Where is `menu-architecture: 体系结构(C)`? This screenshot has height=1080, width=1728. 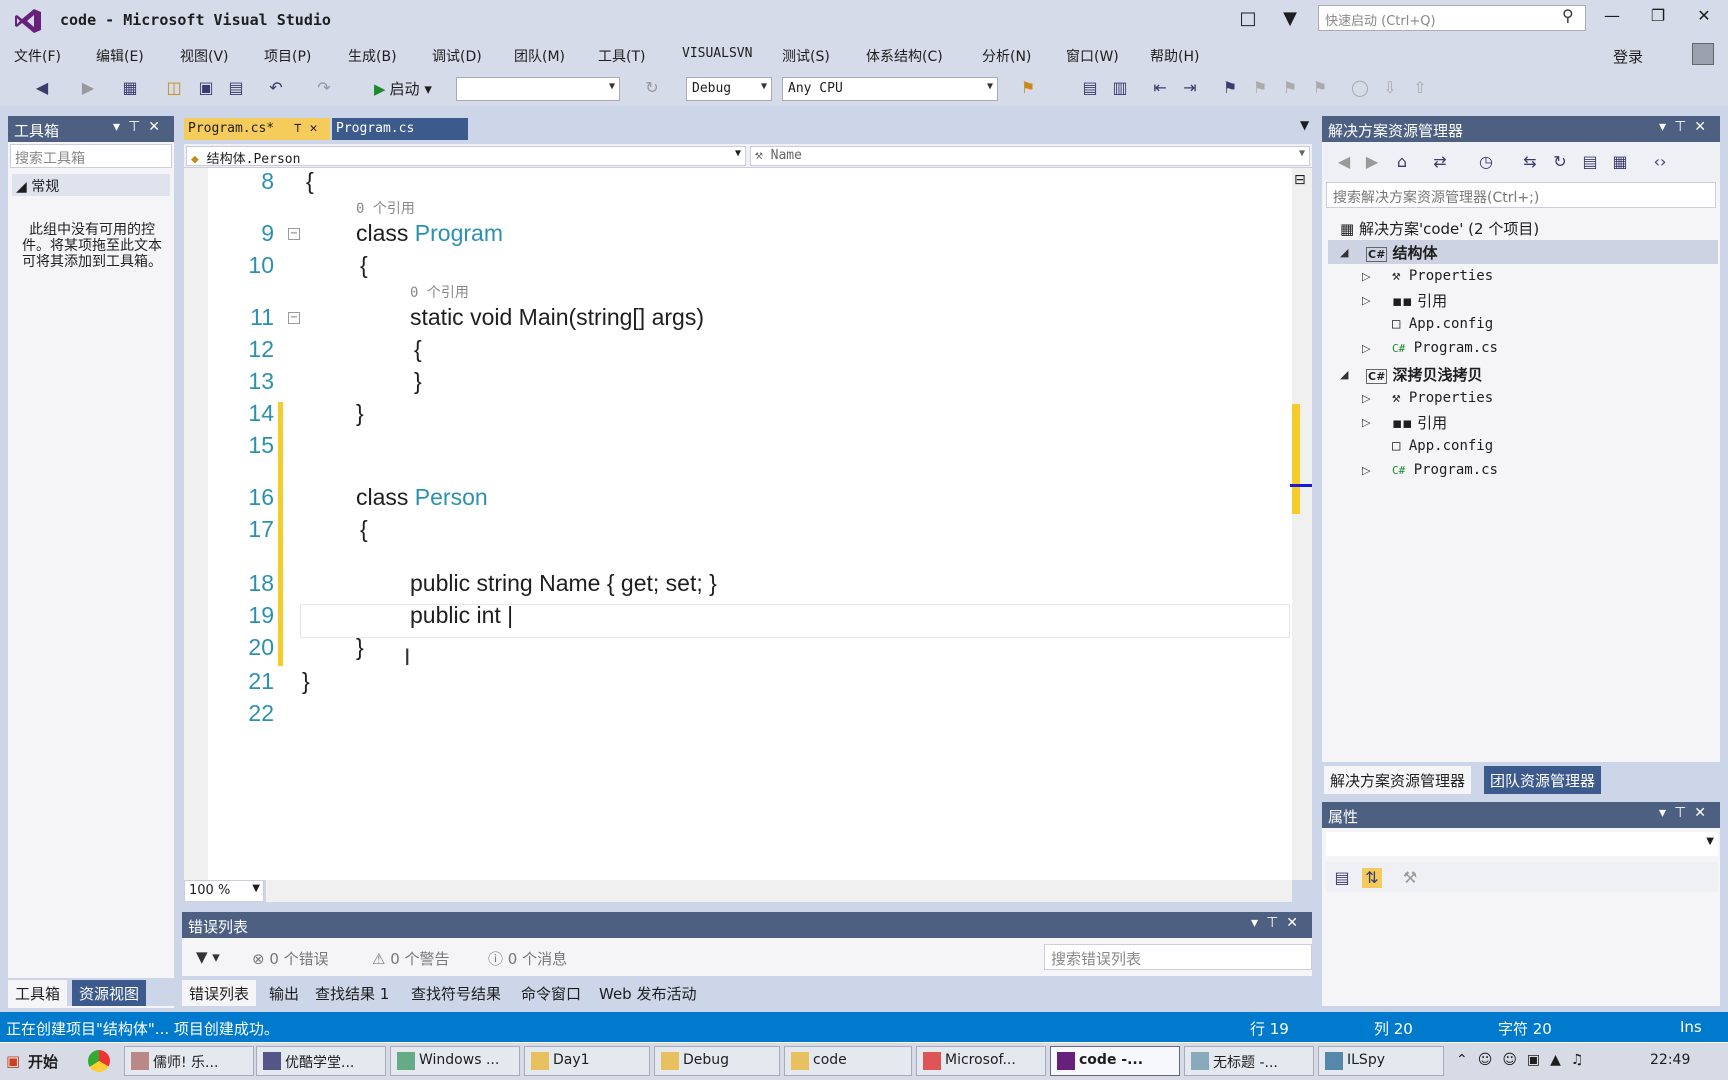 menu-architecture: 体系结构(C) is located at coordinates (904, 56).